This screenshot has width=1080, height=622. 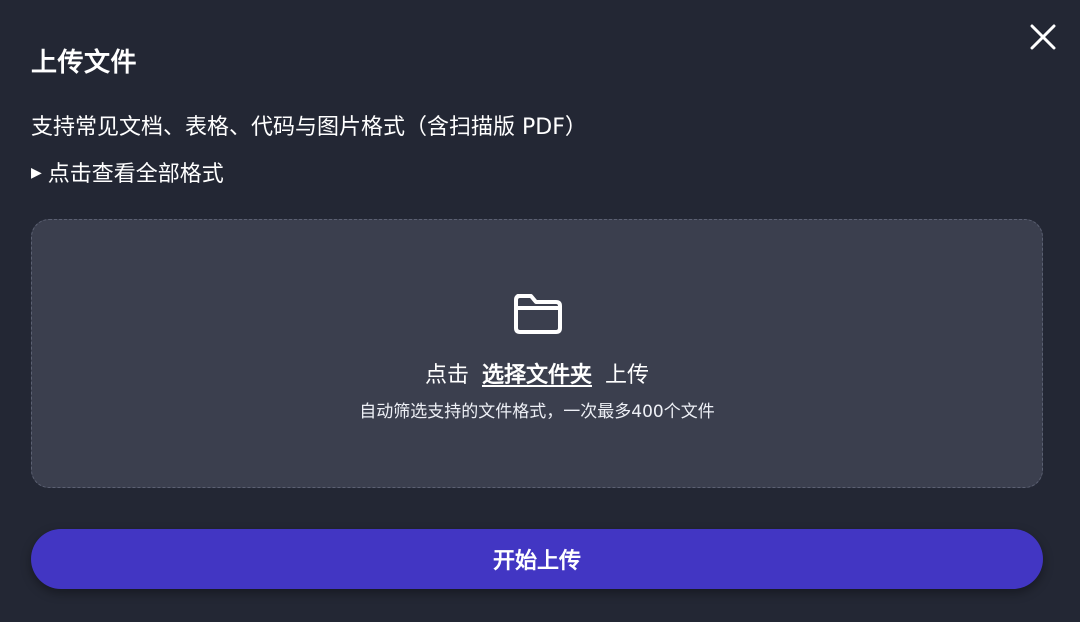 I want to click on dialog-title: 上传文件, so click(x=84, y=63).